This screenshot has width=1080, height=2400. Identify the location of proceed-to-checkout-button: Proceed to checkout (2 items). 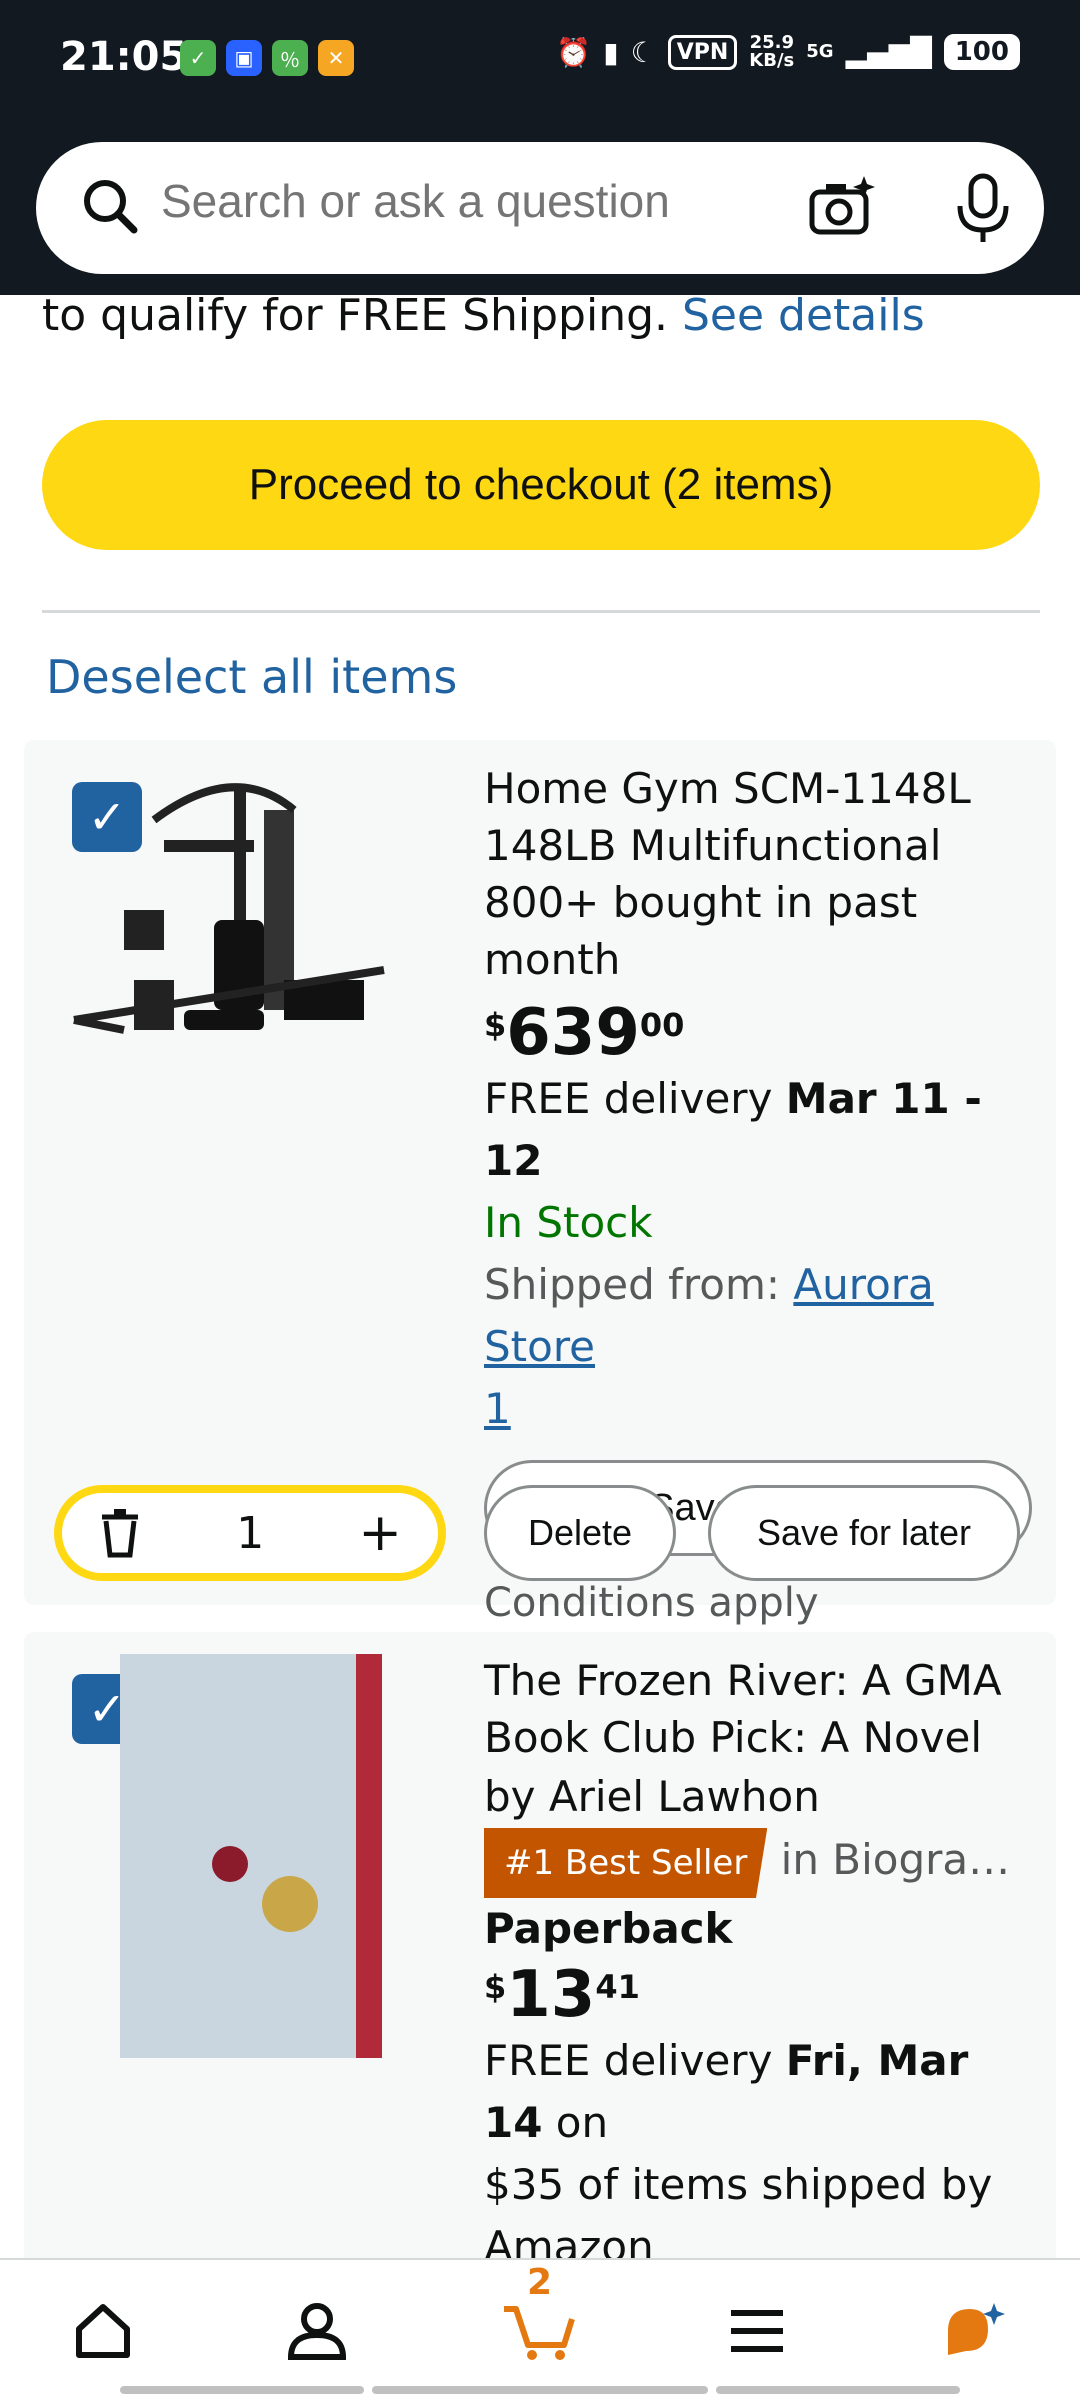
(541, 485).